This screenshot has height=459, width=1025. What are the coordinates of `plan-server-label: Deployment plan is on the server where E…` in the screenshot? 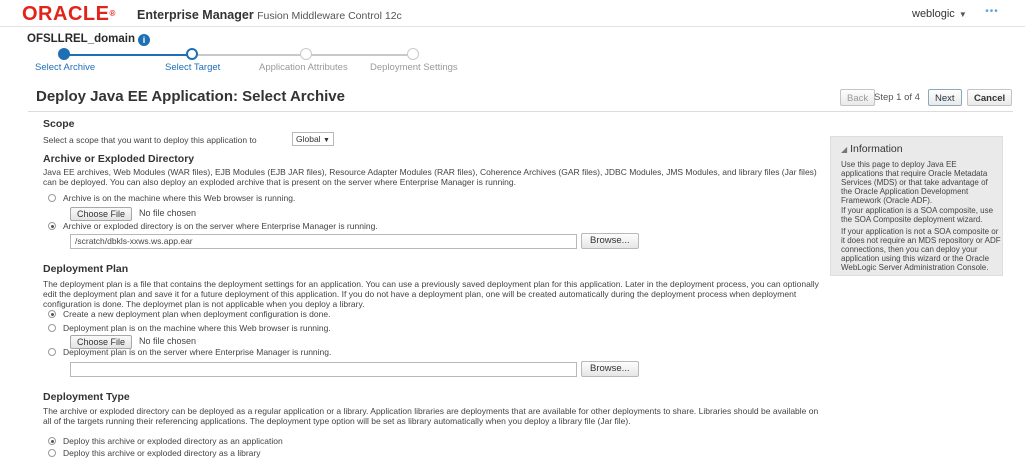 It's located at (197, 352).